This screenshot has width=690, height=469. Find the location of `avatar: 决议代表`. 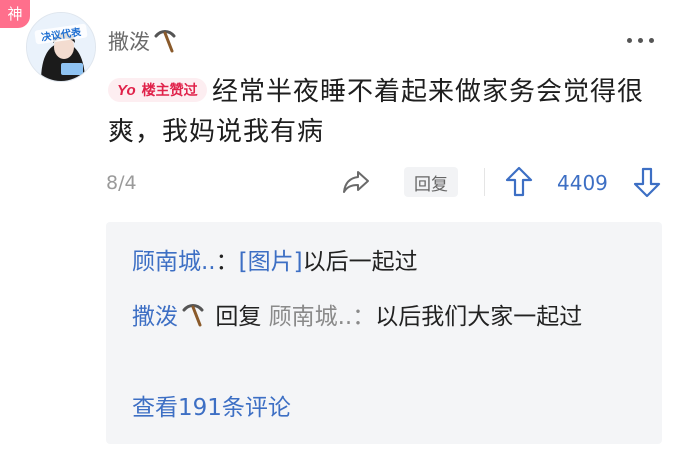

avatar: 决议代表 is located at coordinates (61, 47).